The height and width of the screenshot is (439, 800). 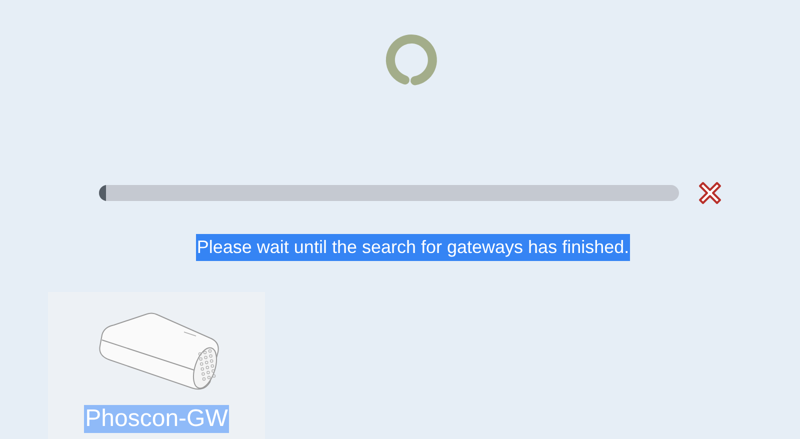 I want to click on loading-spinner-icon, so click(x=412, y=60).